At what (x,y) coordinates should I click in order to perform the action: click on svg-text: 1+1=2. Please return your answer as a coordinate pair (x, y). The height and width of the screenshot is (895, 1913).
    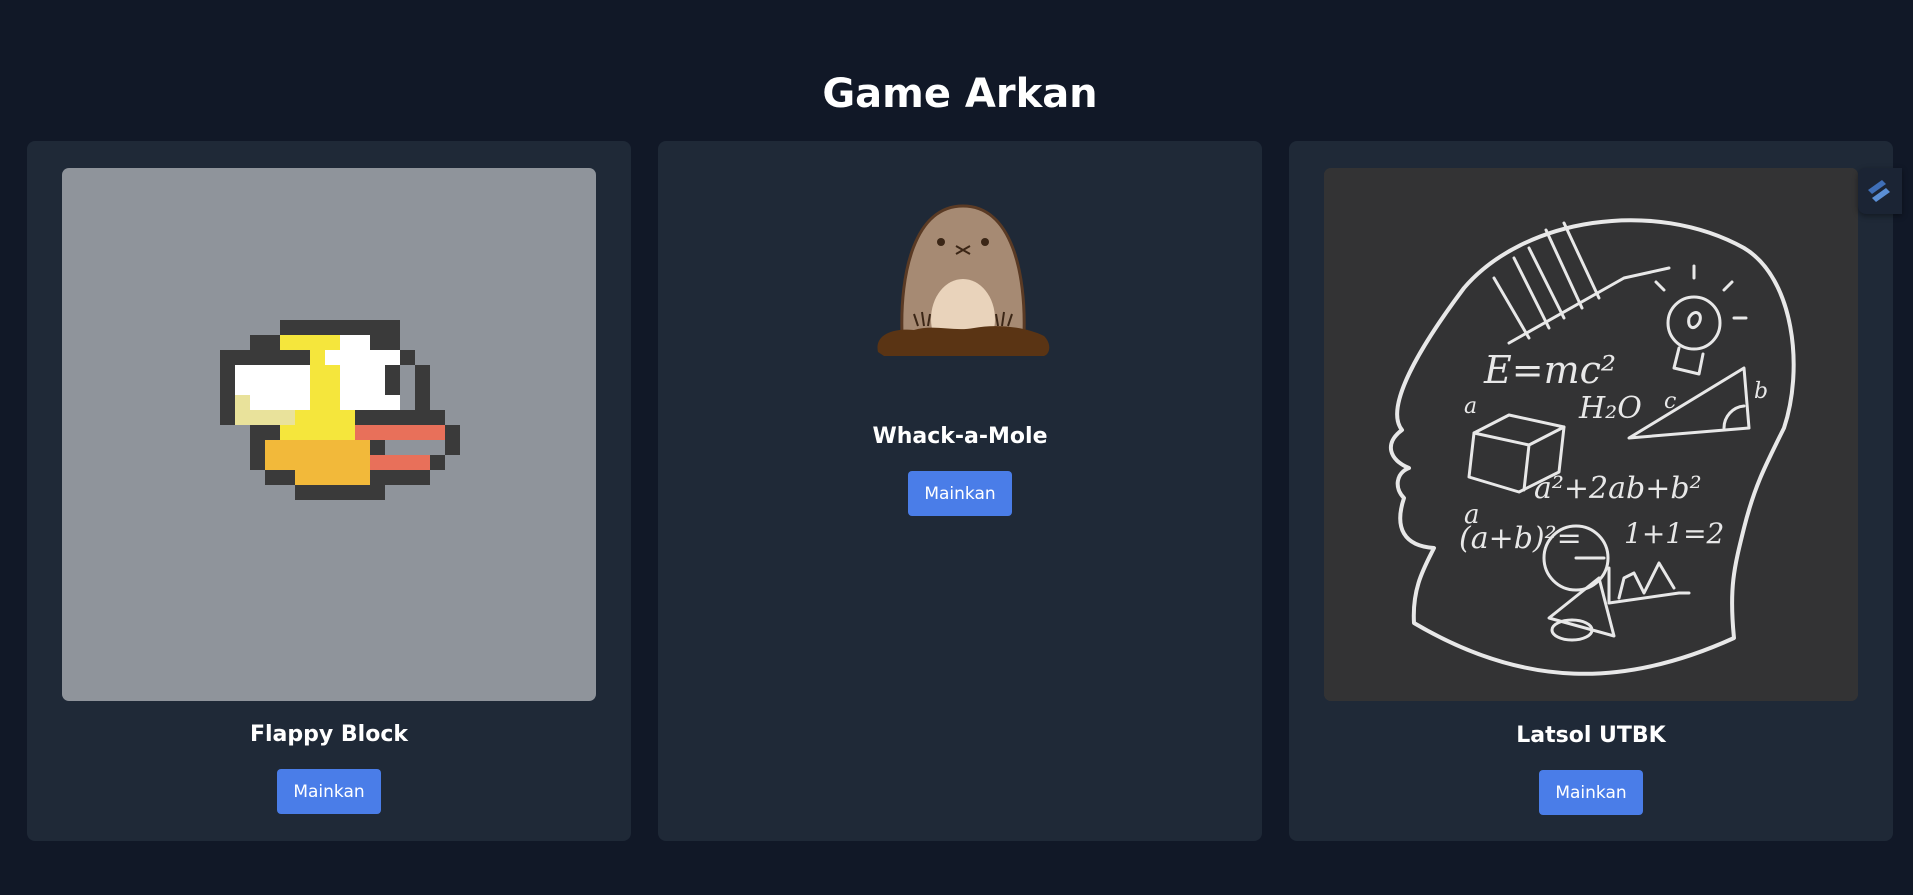
    Looking at the image, I should click on (1674, 533).